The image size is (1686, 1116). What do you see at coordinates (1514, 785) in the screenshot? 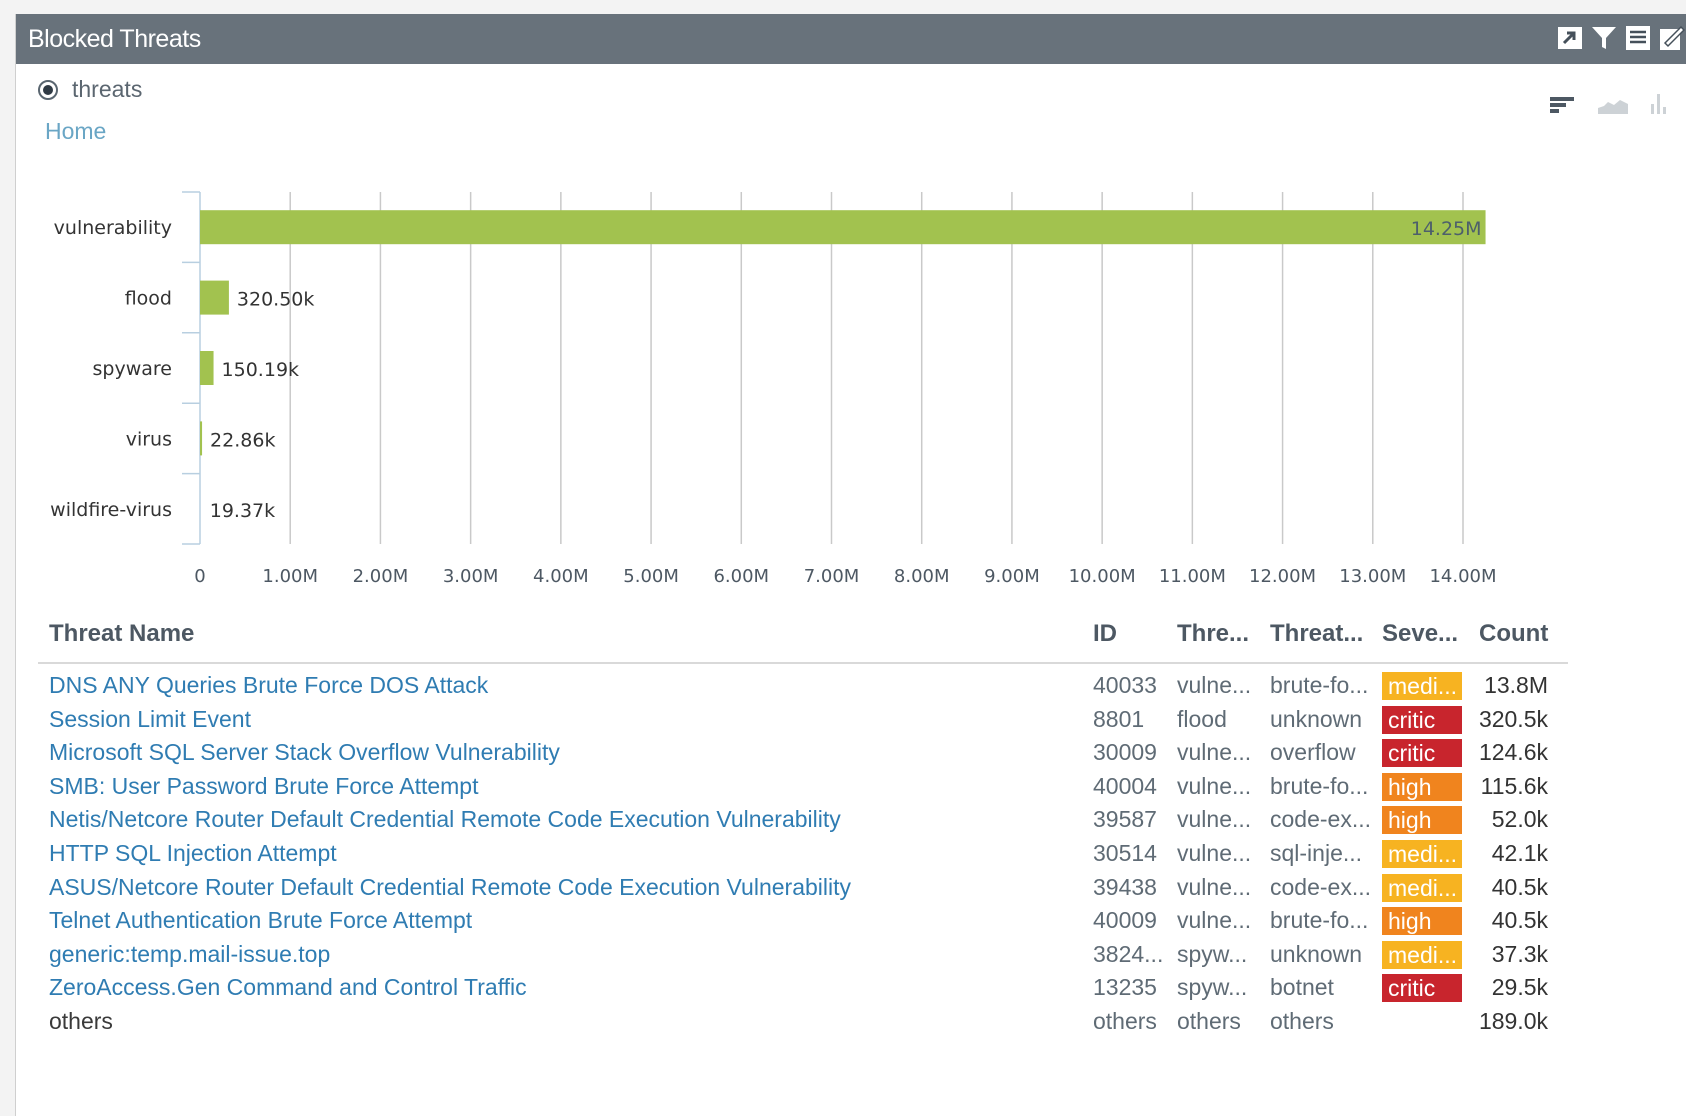
I see `threat-count: 115.6k` at bounding box center [1514, 785].